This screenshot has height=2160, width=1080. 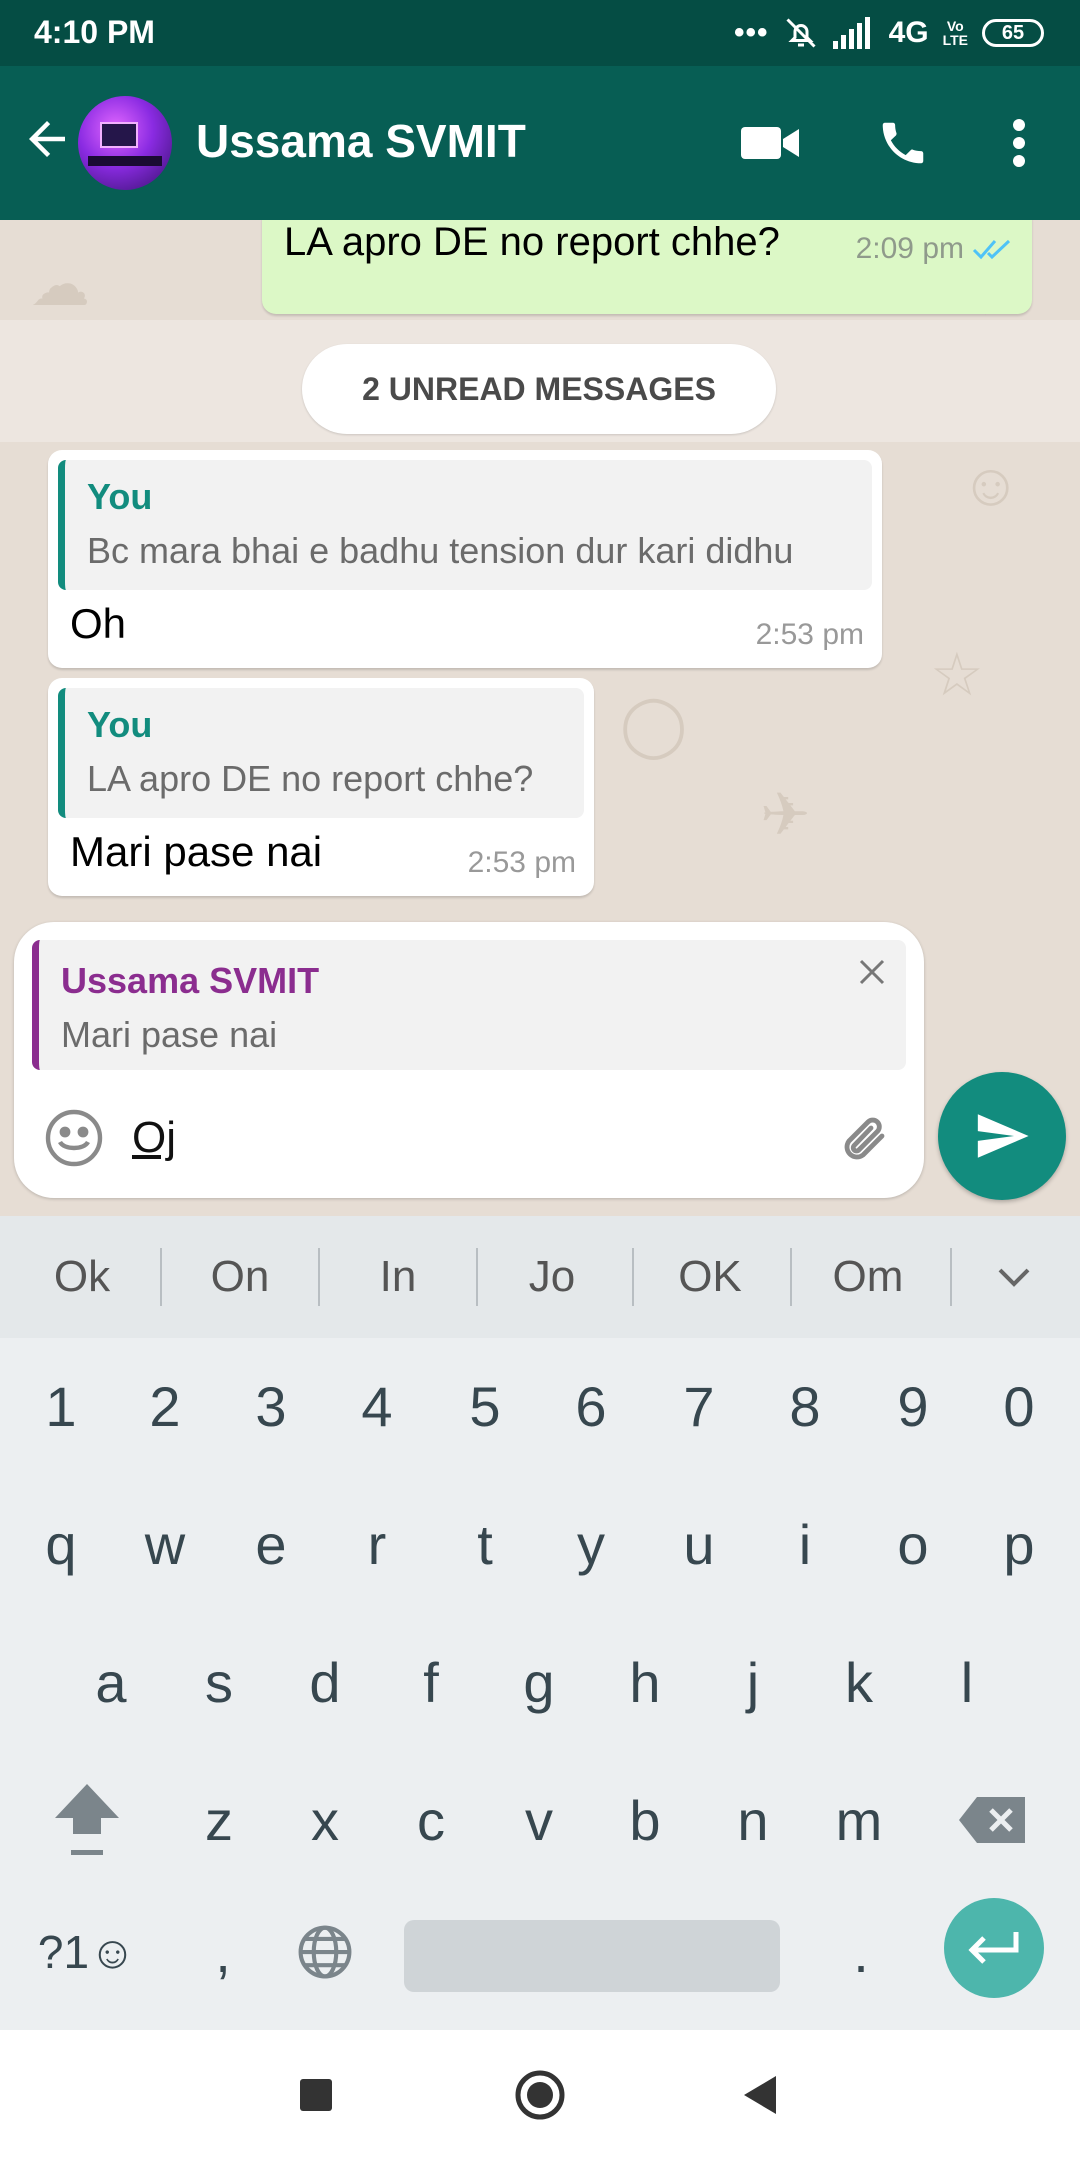 I want to click on avatar-desk-shape, so click(x=125, y=161).